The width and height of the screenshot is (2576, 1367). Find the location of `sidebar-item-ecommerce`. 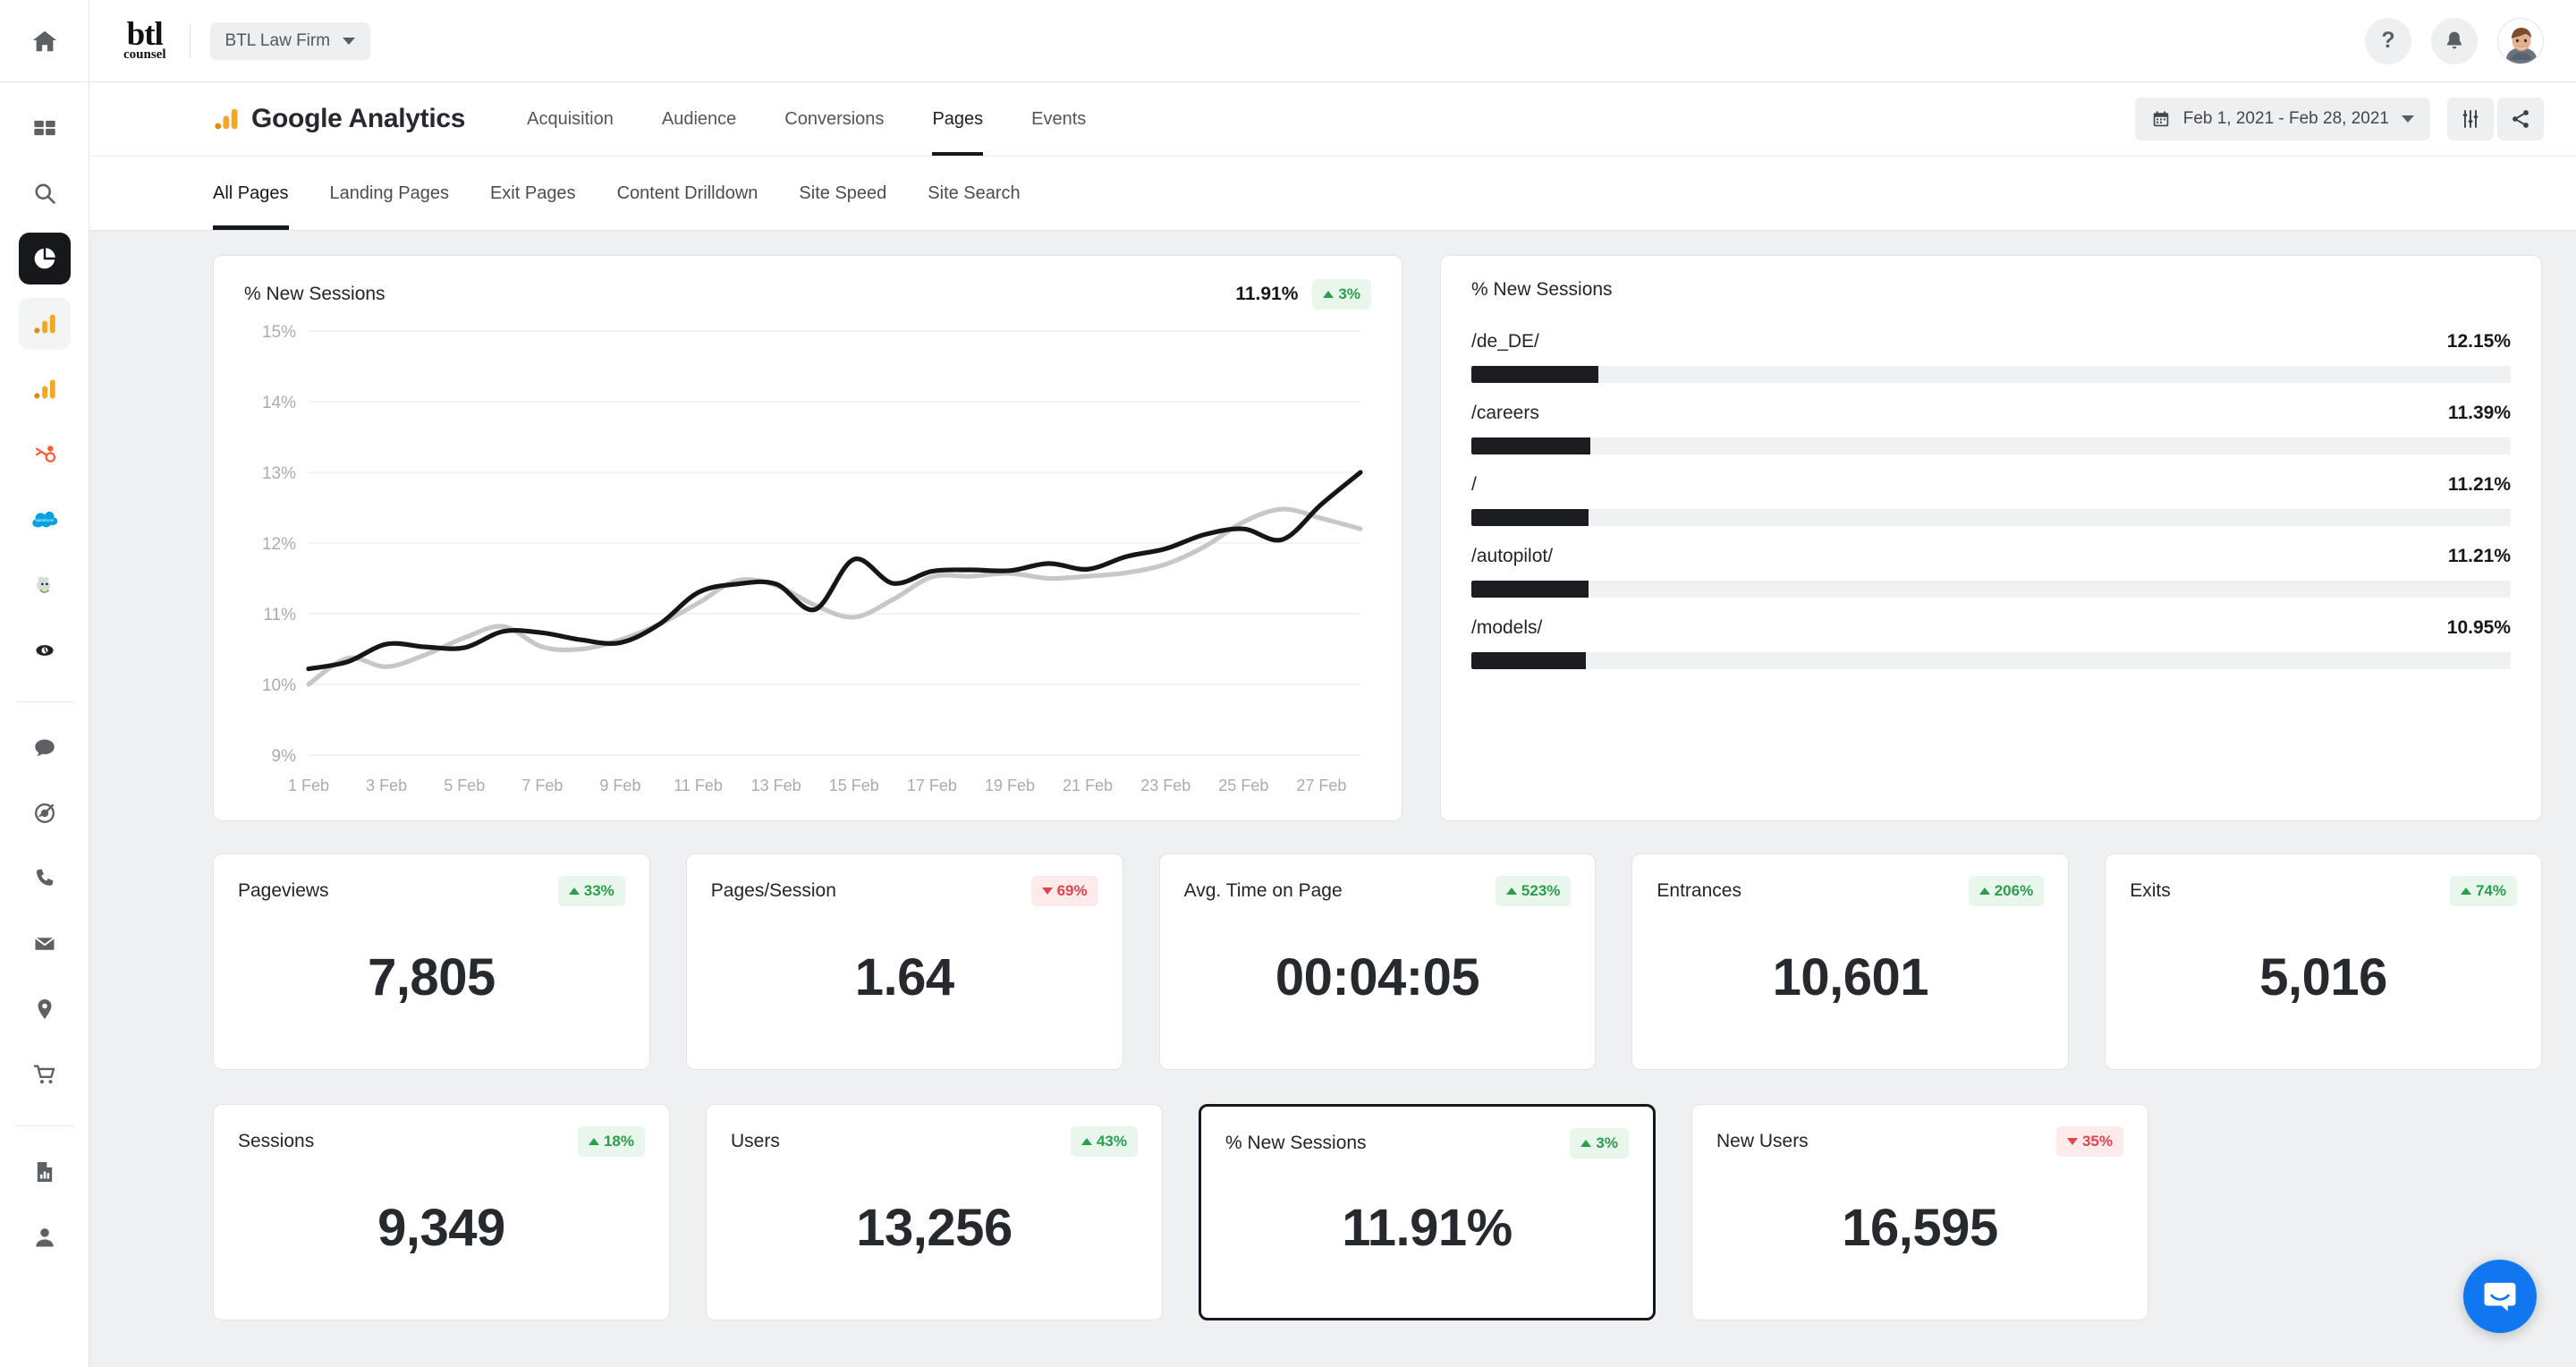

sidebar-item-ecommerce is located at coordinates (45, 1074).